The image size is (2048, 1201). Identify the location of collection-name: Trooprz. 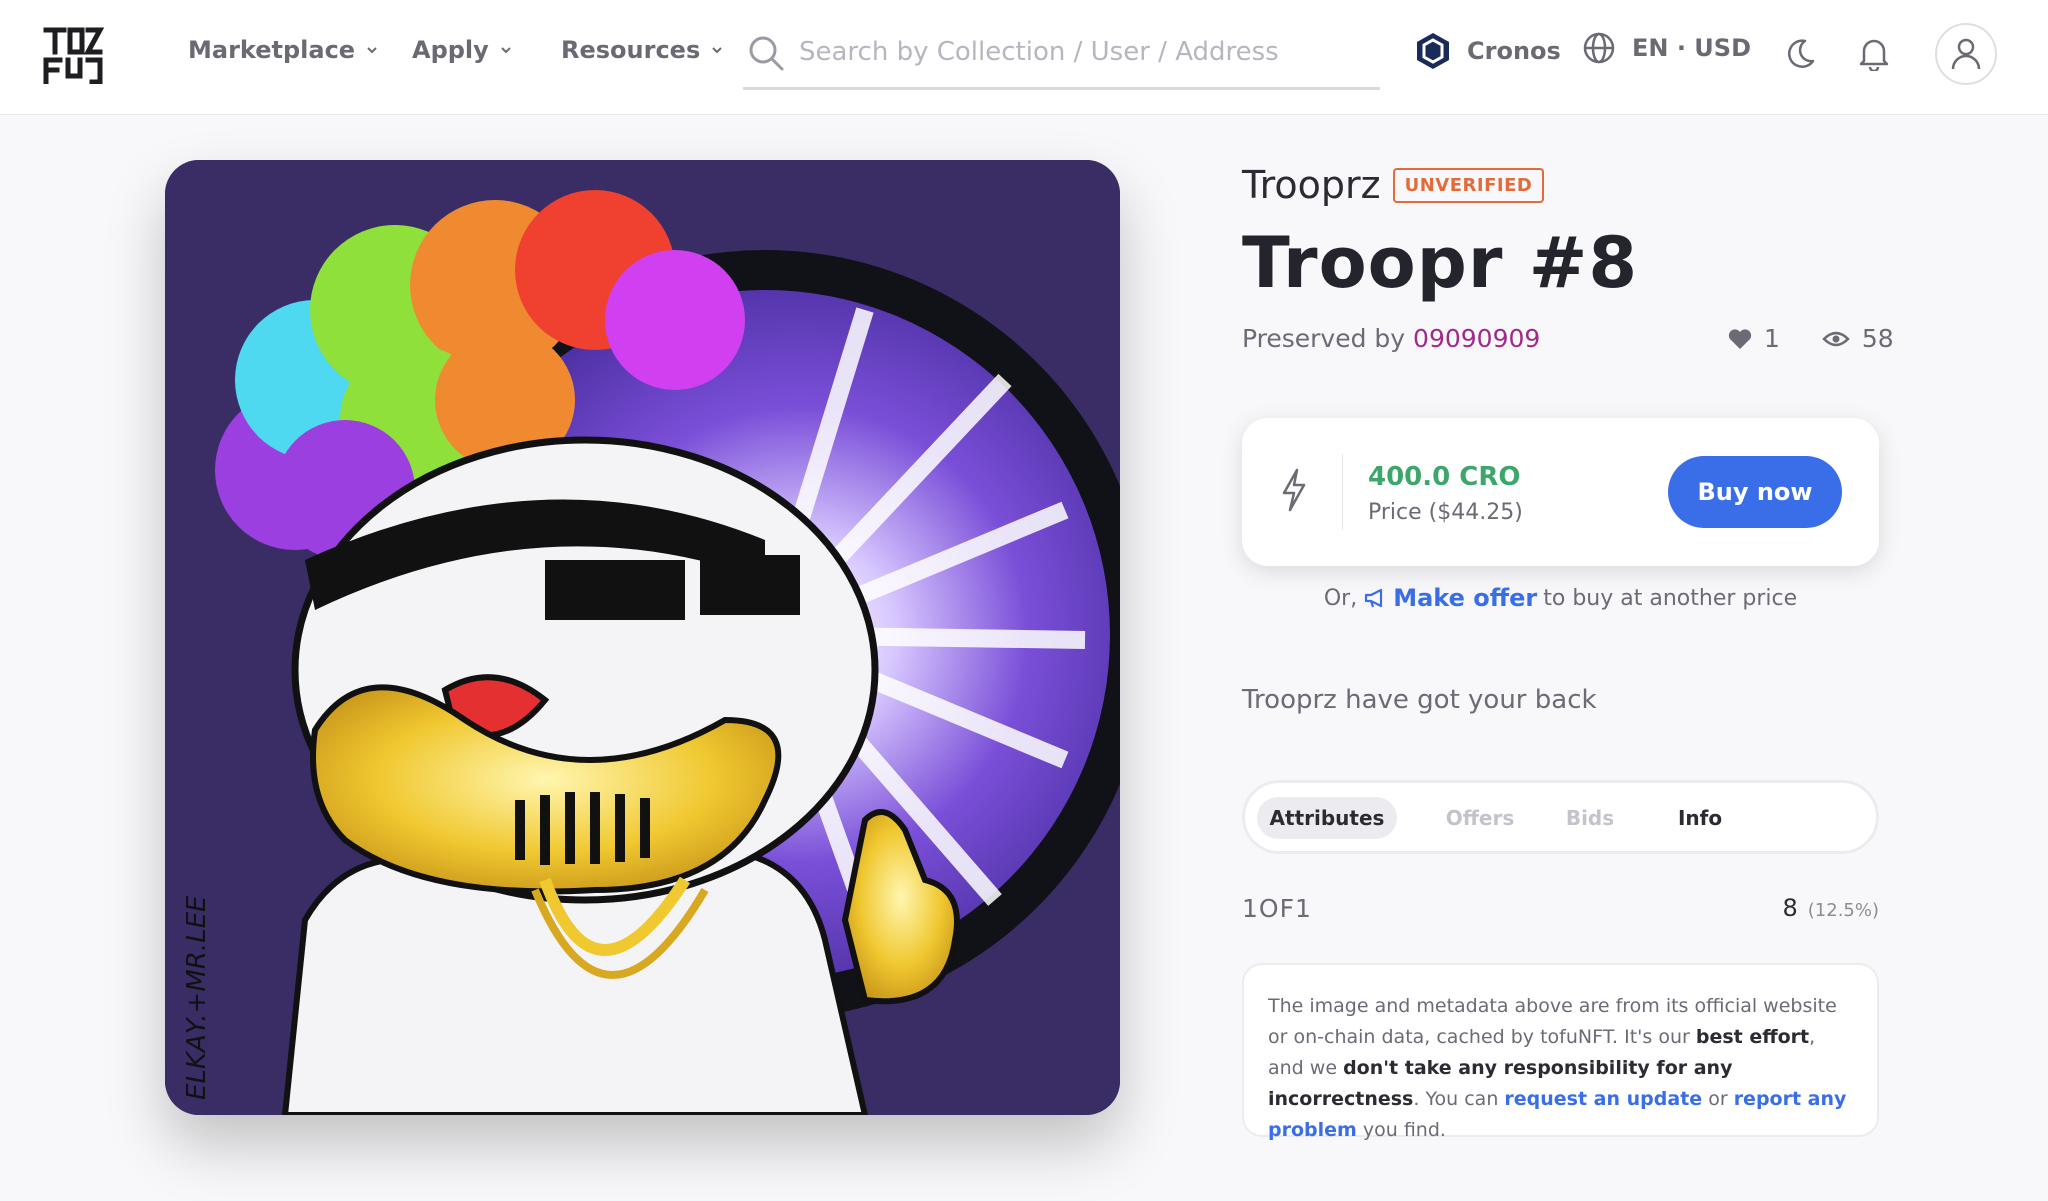
(1311, 185).